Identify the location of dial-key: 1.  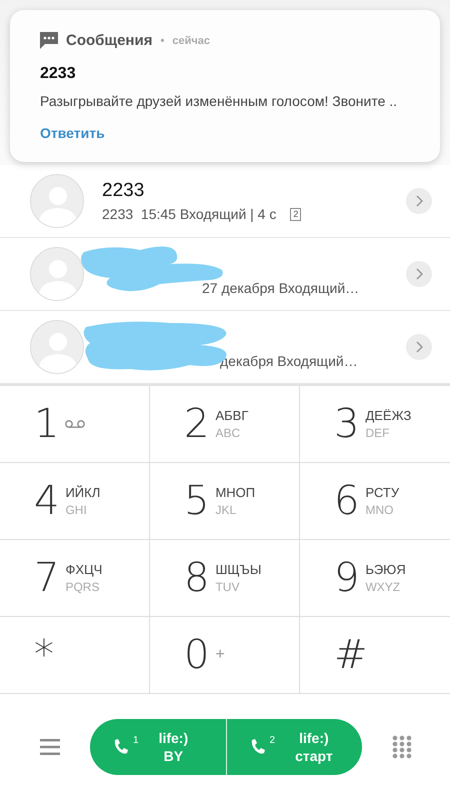
(75, 424).